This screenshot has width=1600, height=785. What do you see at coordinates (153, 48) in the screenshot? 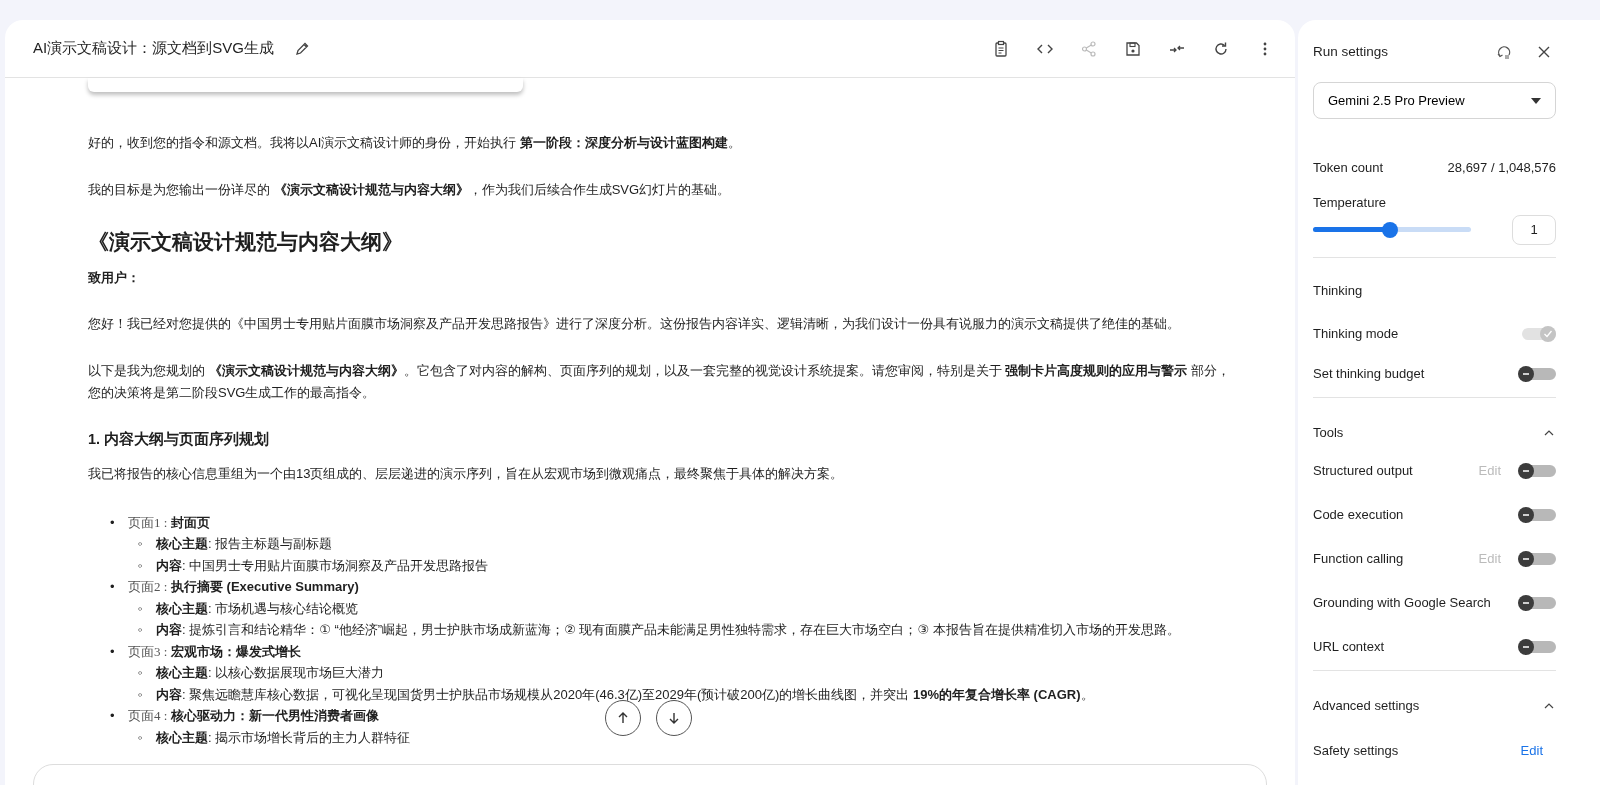
I see `chat-title: AI演示文稿设计：源文档到SVG生成` at bounding box center [153, 48].